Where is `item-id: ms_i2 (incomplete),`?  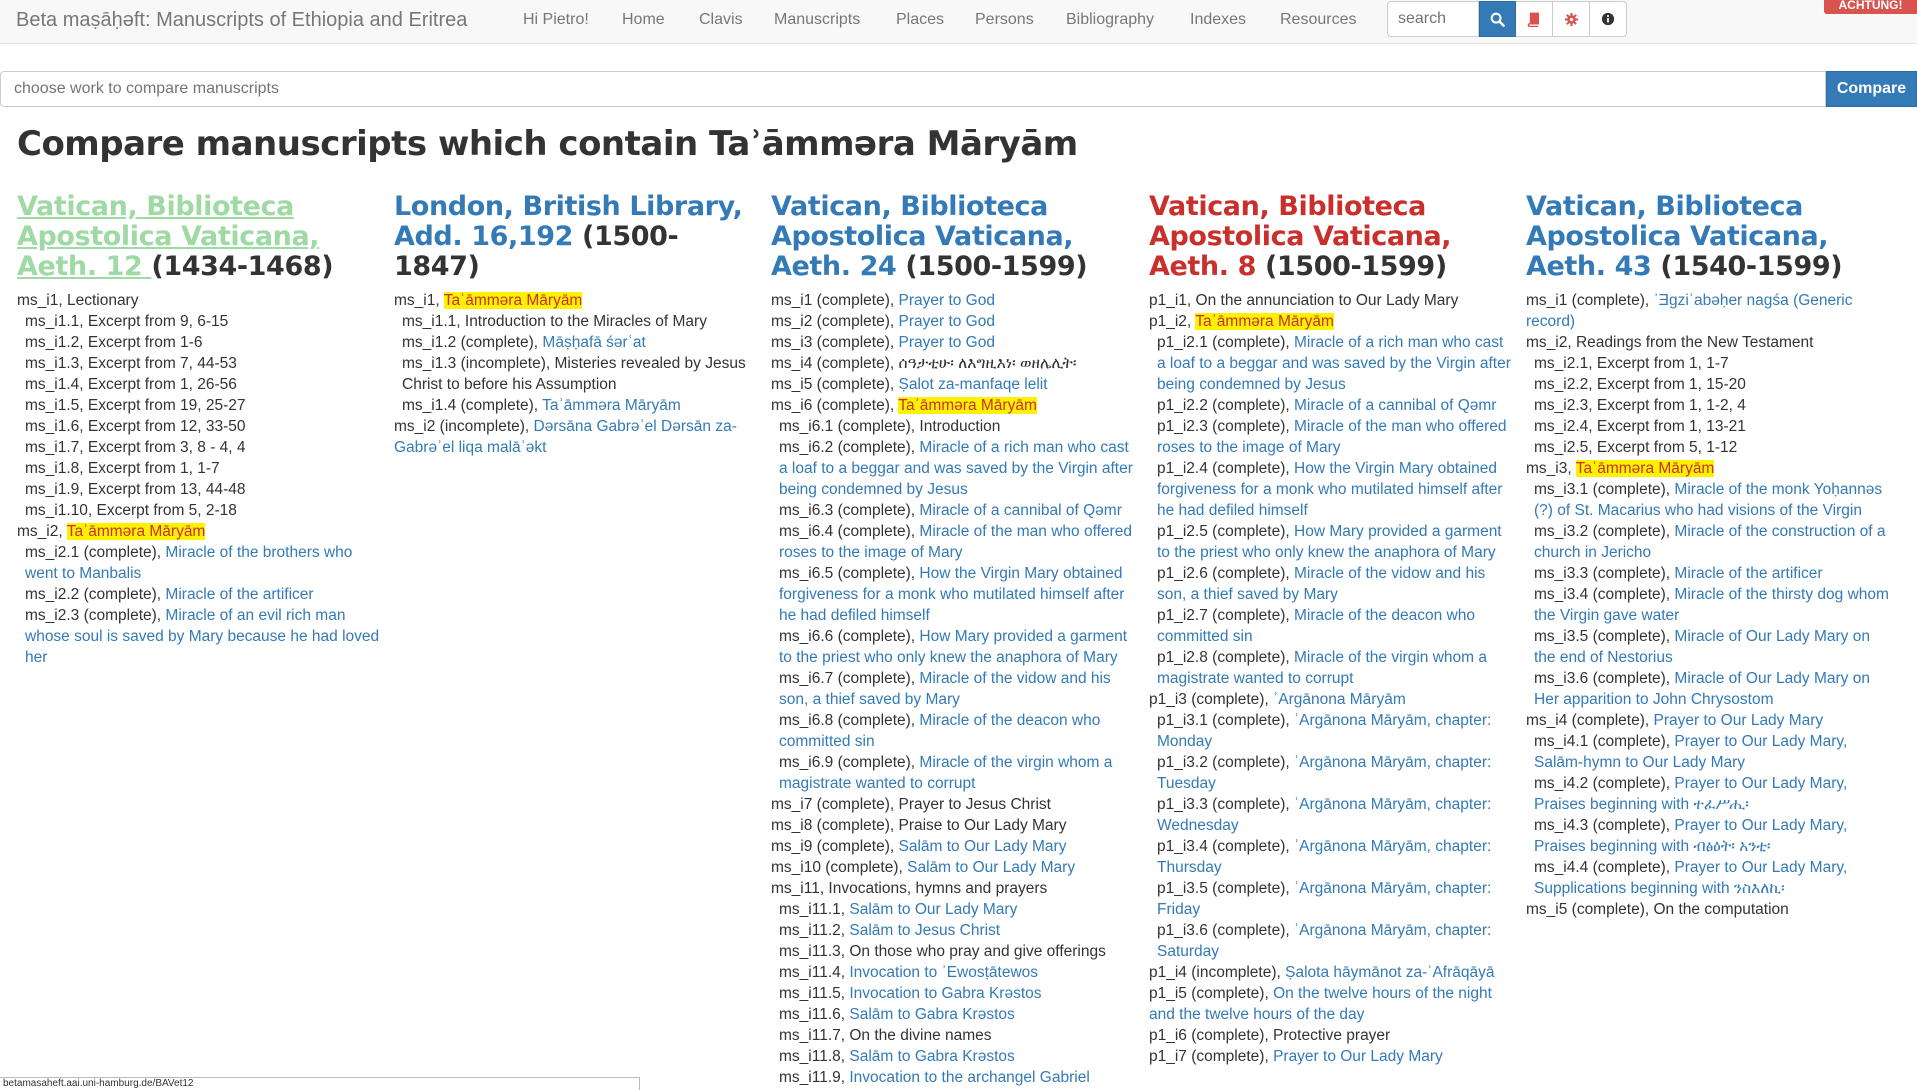
item-id: ms_i2 (incomplete), is located at coordinates (464, 426).